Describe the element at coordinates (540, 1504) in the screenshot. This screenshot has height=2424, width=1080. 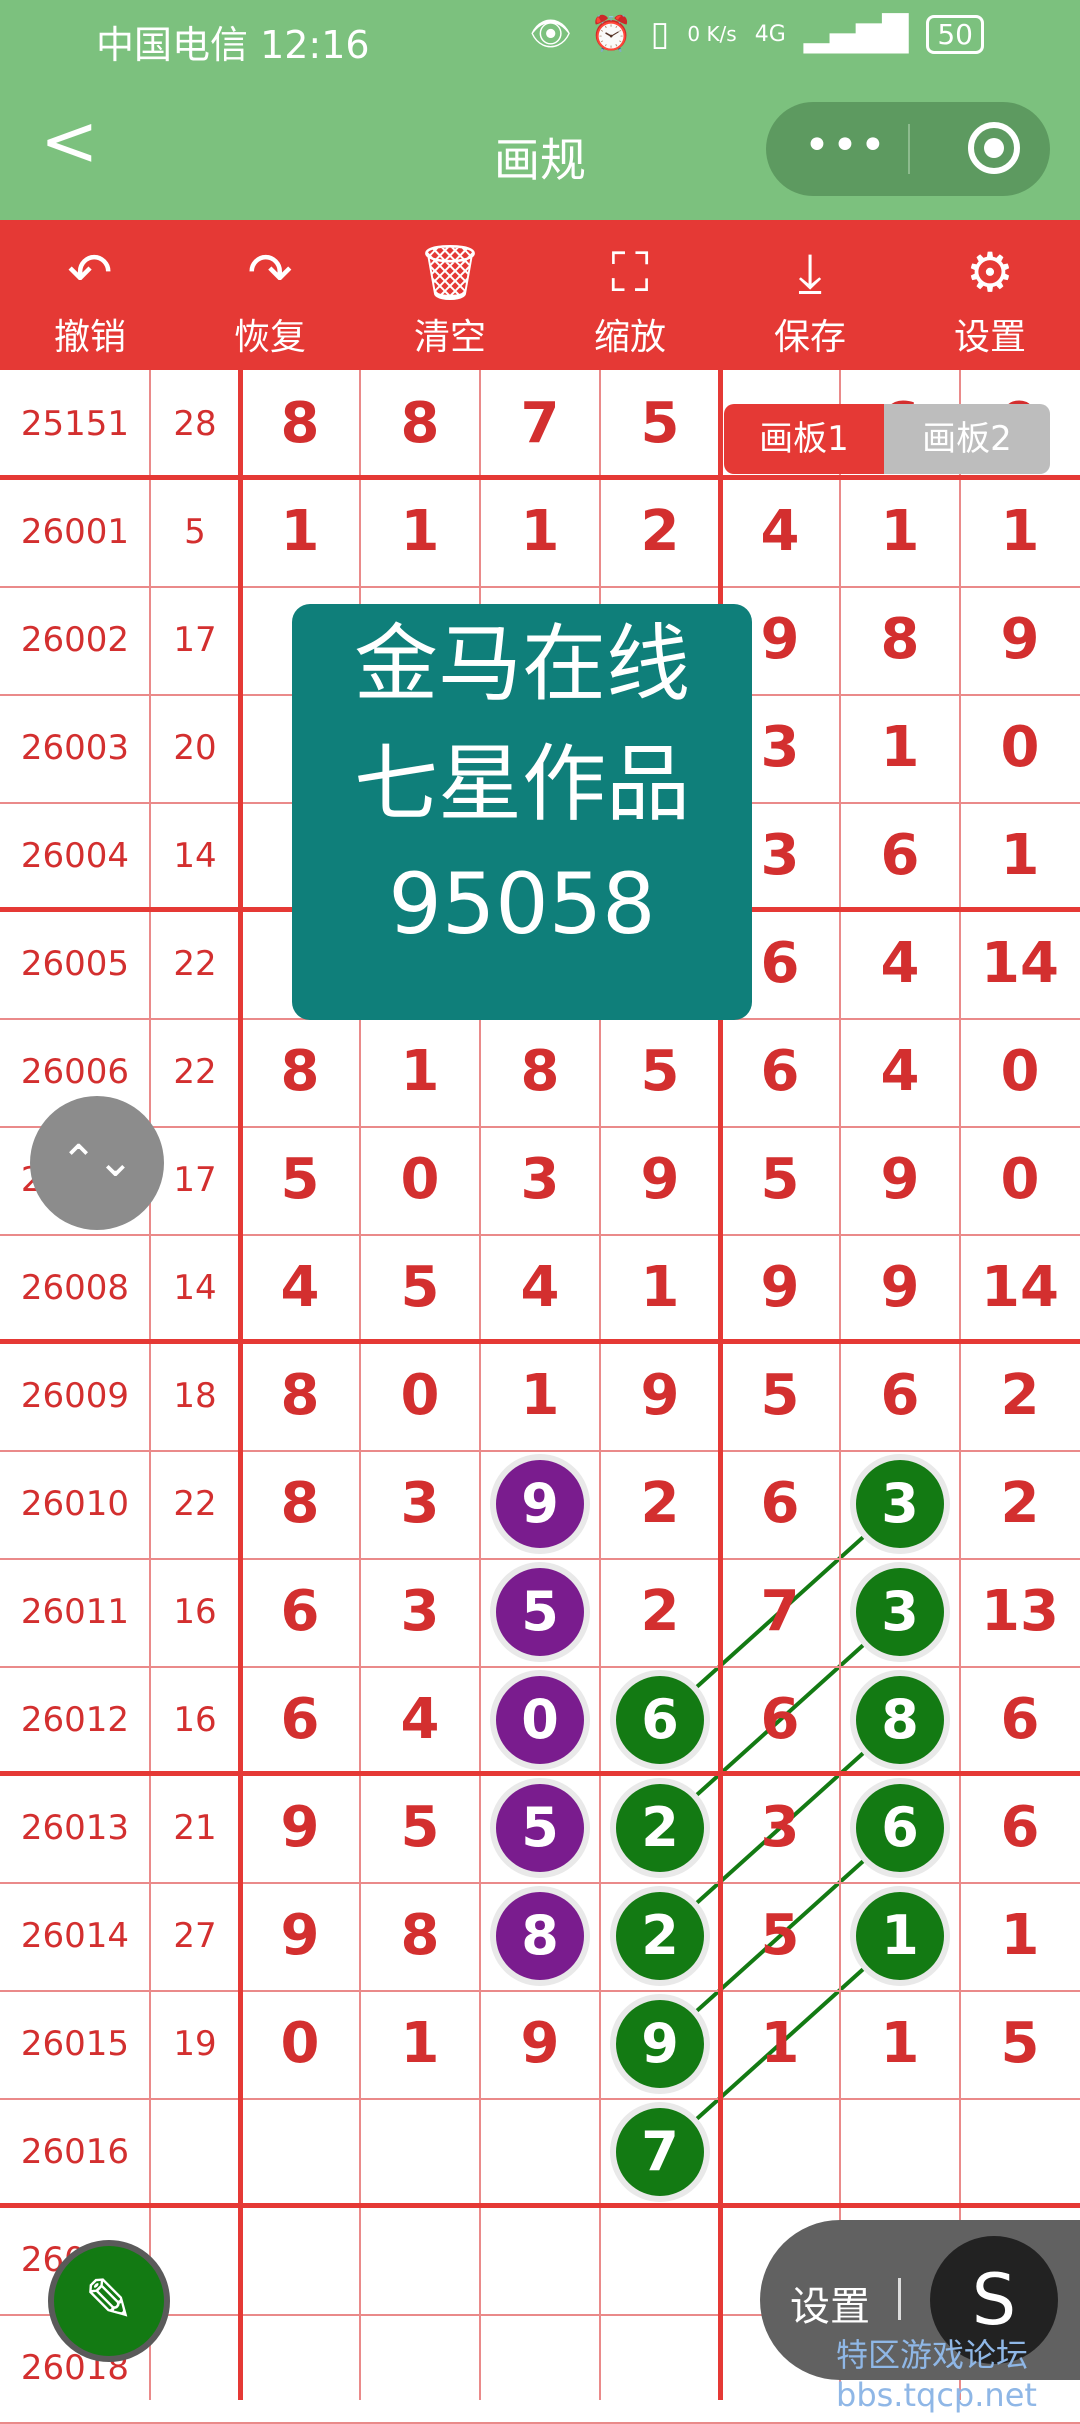
I see `marked-number-purple: 9` at that location.